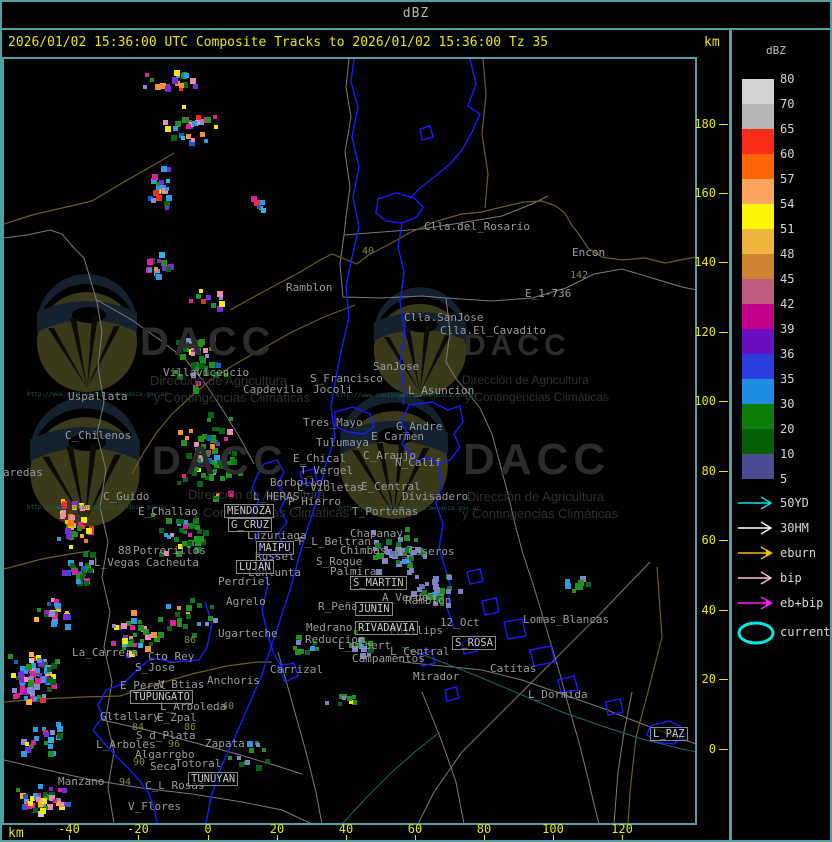 This screenshot has width=832, height=842. What do you see at coordinates (415, 829) in the screenshot?
I see `x-axis-tick-label: 60` at bounding box center [415, 829].